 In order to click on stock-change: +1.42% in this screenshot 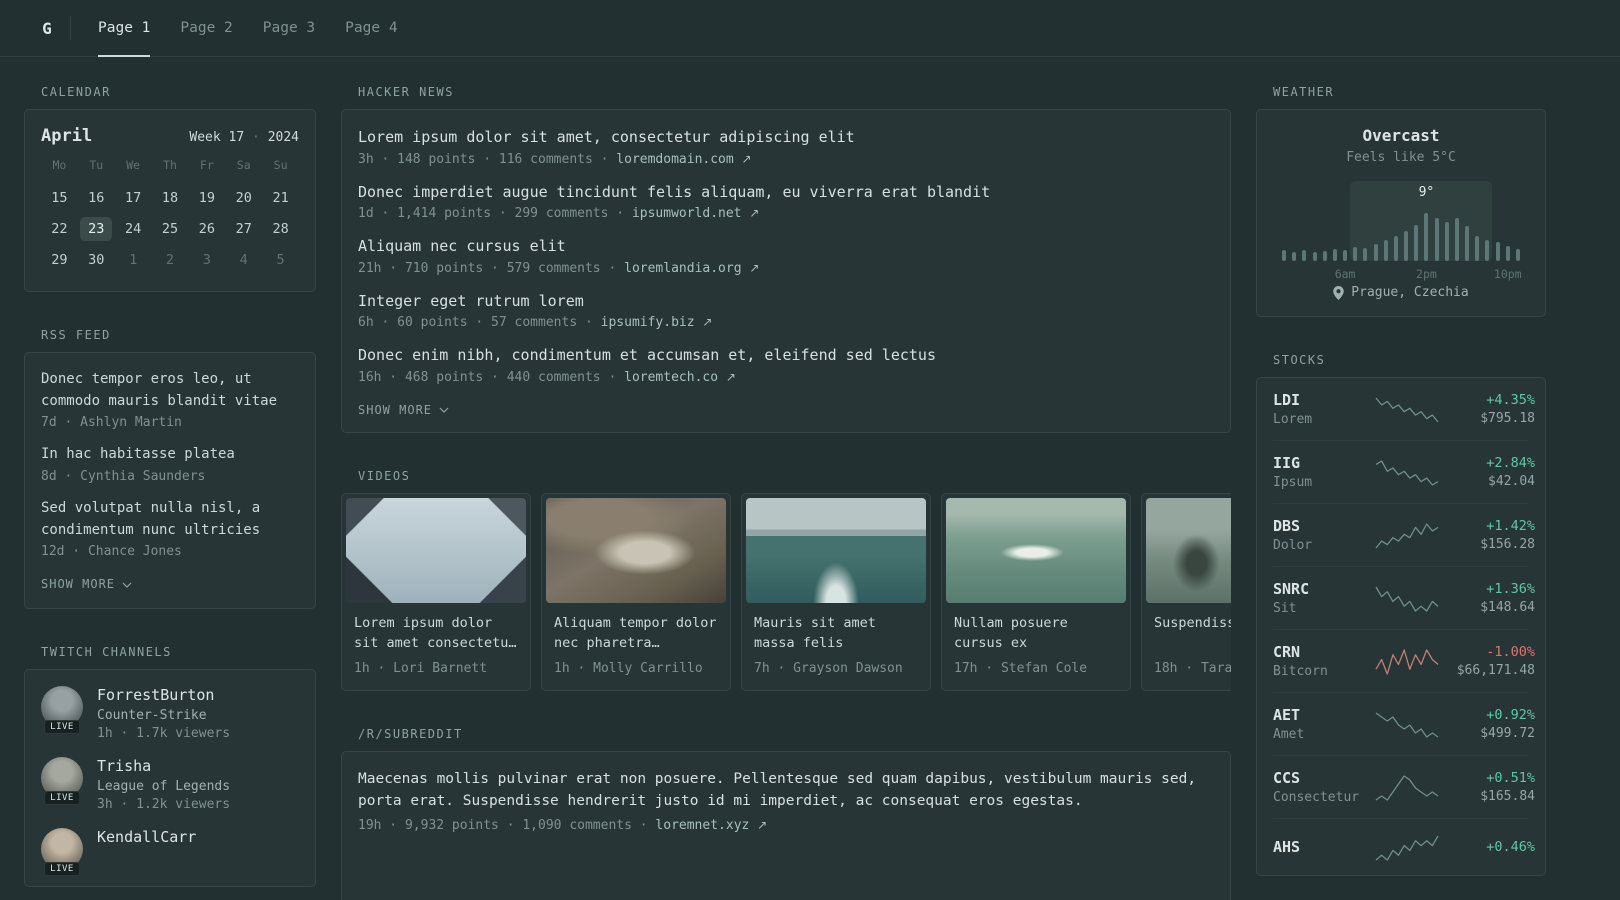, I will do `click(1510, 526)`.